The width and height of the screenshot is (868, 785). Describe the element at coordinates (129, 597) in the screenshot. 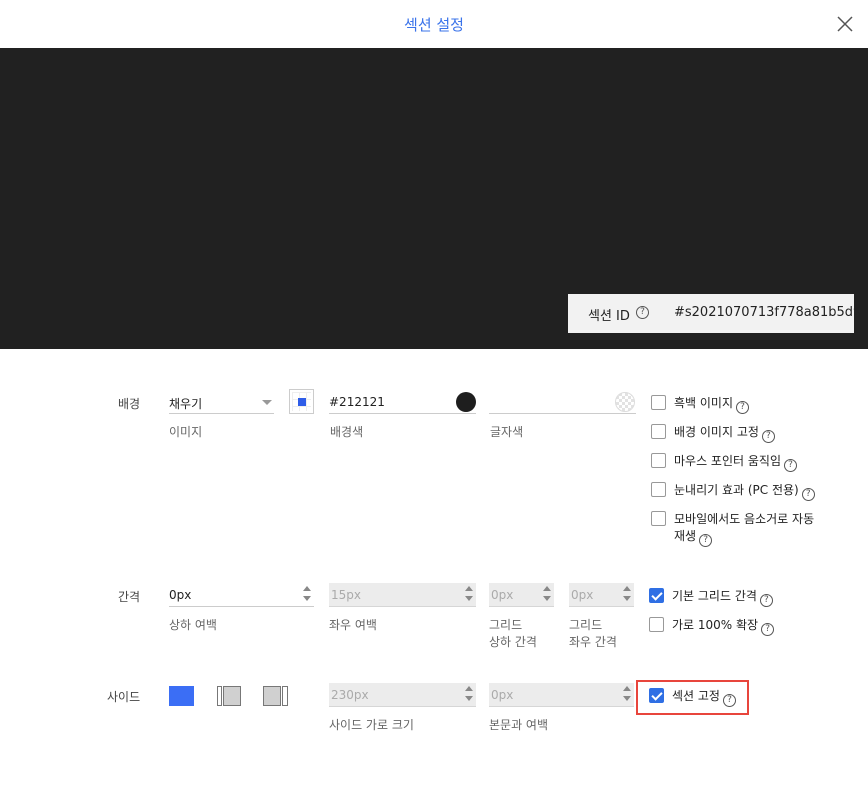

I see `spacing-row-label: 간격` at that location.